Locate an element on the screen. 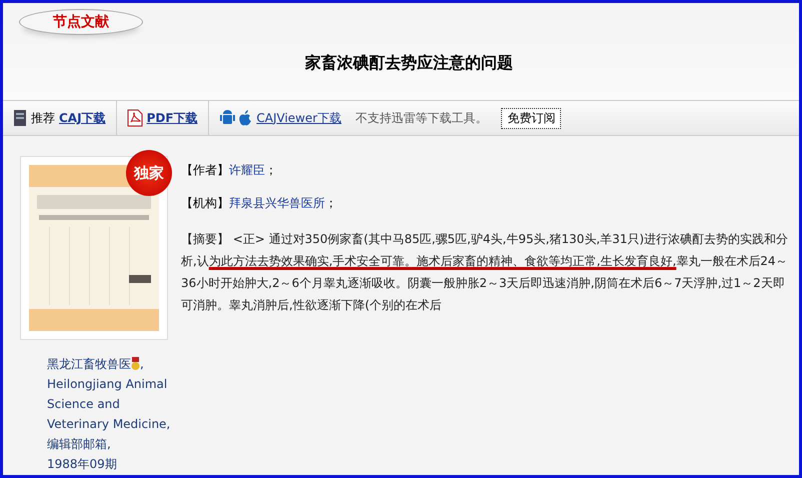 The image size is (802, 478). download-link: CAJViewer下载 is located at coordinates (299, 118).